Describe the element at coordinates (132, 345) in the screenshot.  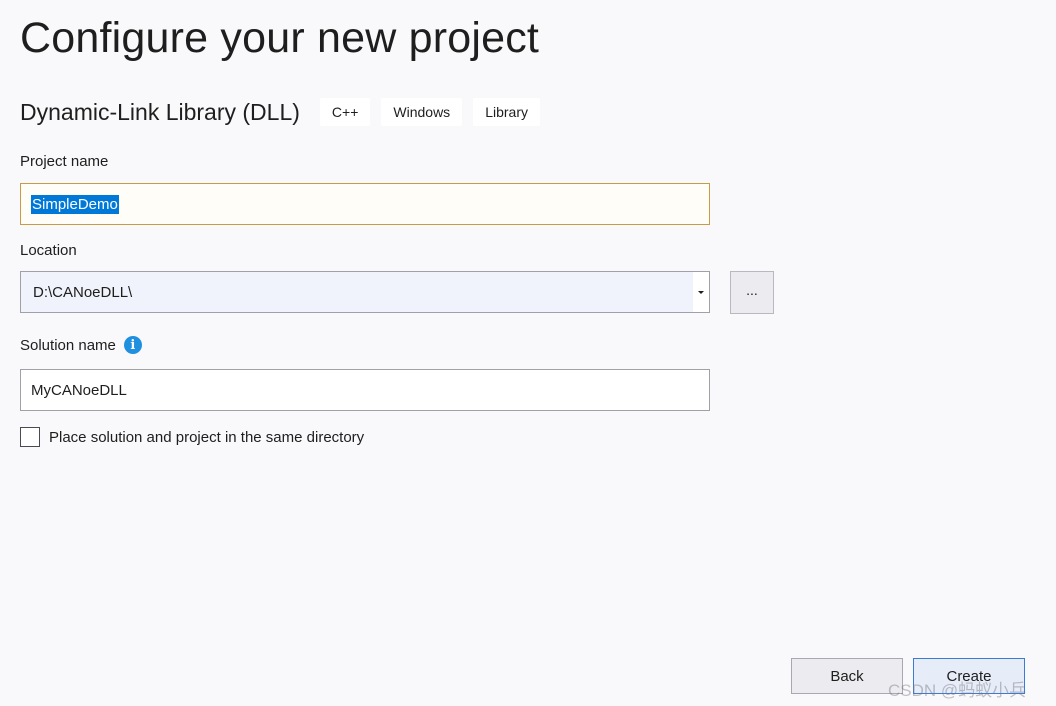
I see `info-icon: i` at that location.